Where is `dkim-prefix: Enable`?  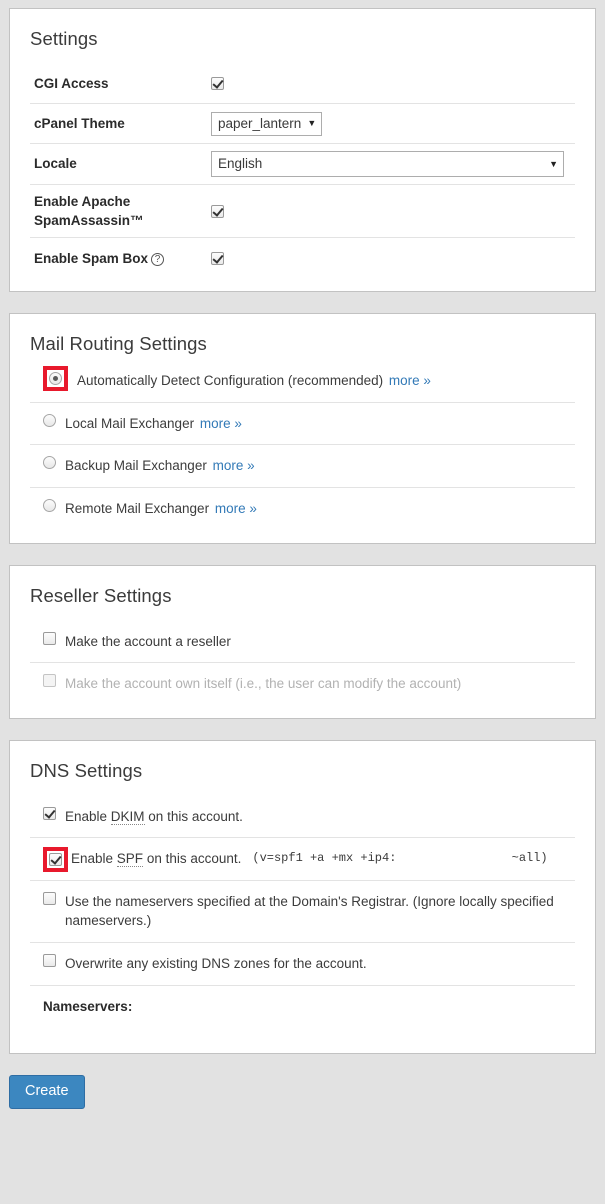 dkim-prefix: Enable is located at coordinates (88, 816).